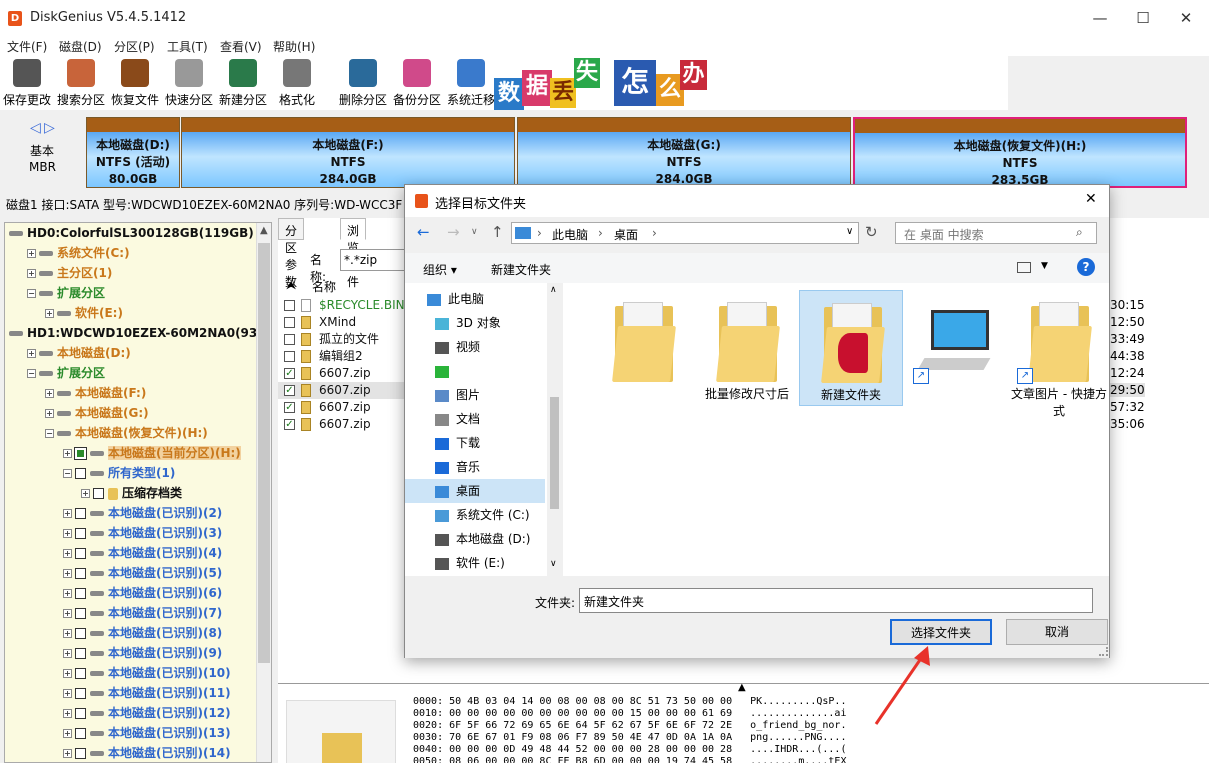 The height and width of the screenshot is (763, 1209). Describe the element at coordinates (118, 733) in the screenshot. I see `tree-item: + 本地磁盘(已识别)(13)` at that location.